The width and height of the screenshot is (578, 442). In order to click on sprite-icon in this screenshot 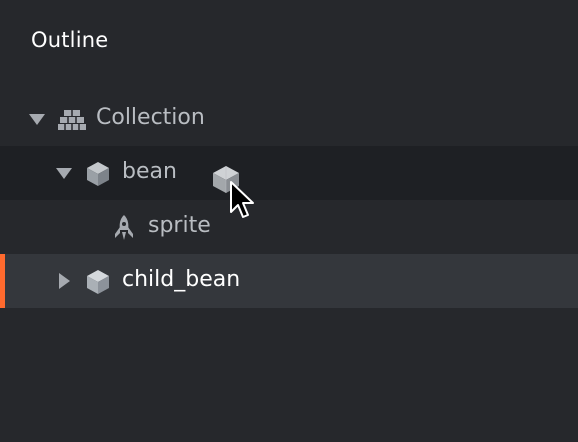, I will do `click(124, 227)`.